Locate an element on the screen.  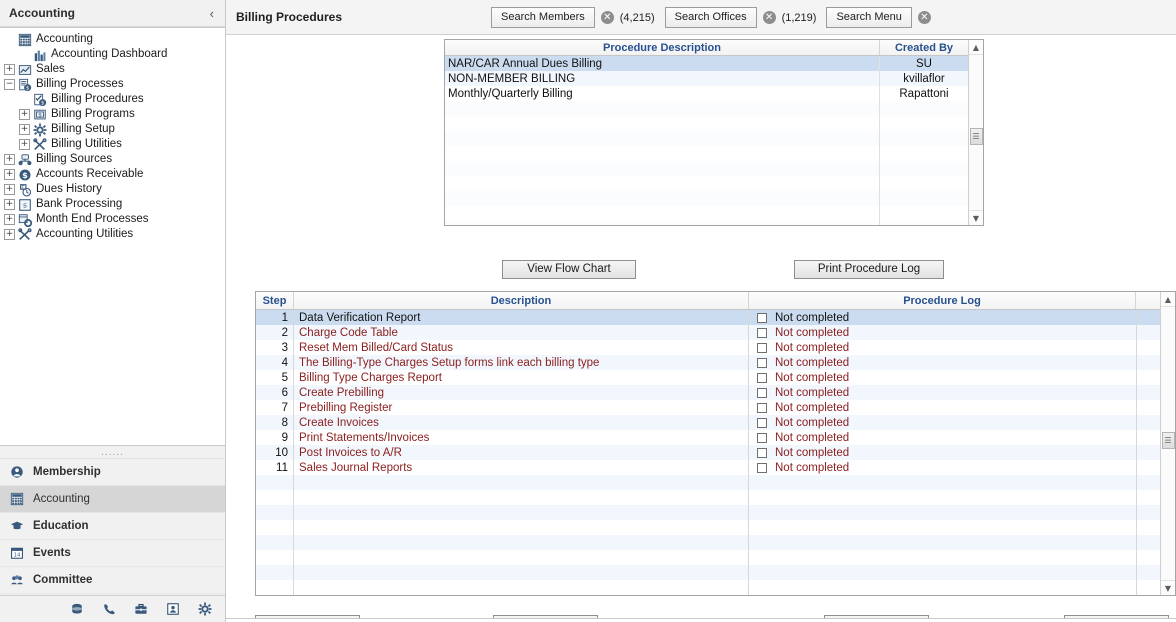
tree-item-billing-setup: + Billing Setup is located at coordinates (112, 129).